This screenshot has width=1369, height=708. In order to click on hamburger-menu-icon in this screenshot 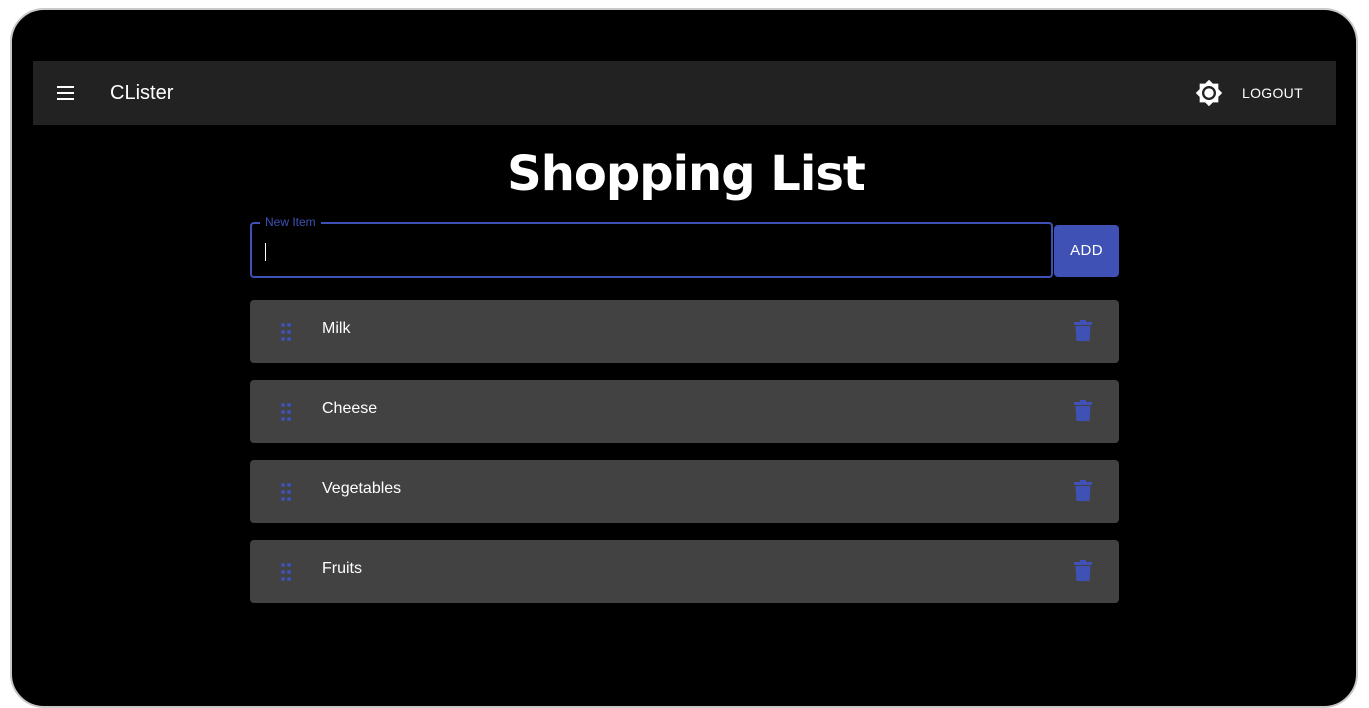, I will do `click(65, 93)`.